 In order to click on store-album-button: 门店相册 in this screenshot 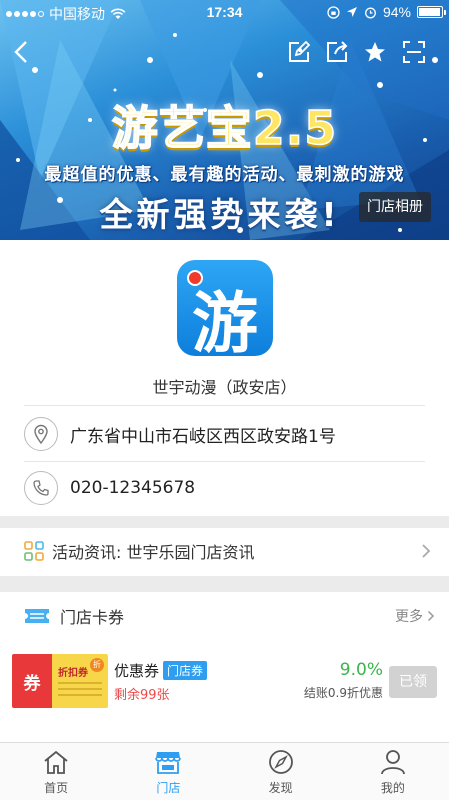, I will do `click(395, 207)`.